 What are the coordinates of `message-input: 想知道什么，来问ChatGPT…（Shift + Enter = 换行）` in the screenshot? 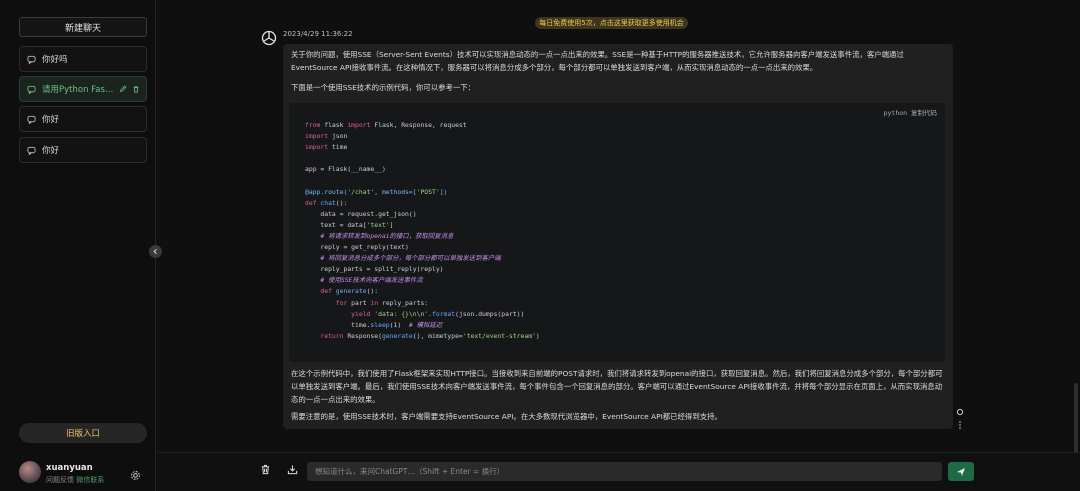 It's located at (624, 471).